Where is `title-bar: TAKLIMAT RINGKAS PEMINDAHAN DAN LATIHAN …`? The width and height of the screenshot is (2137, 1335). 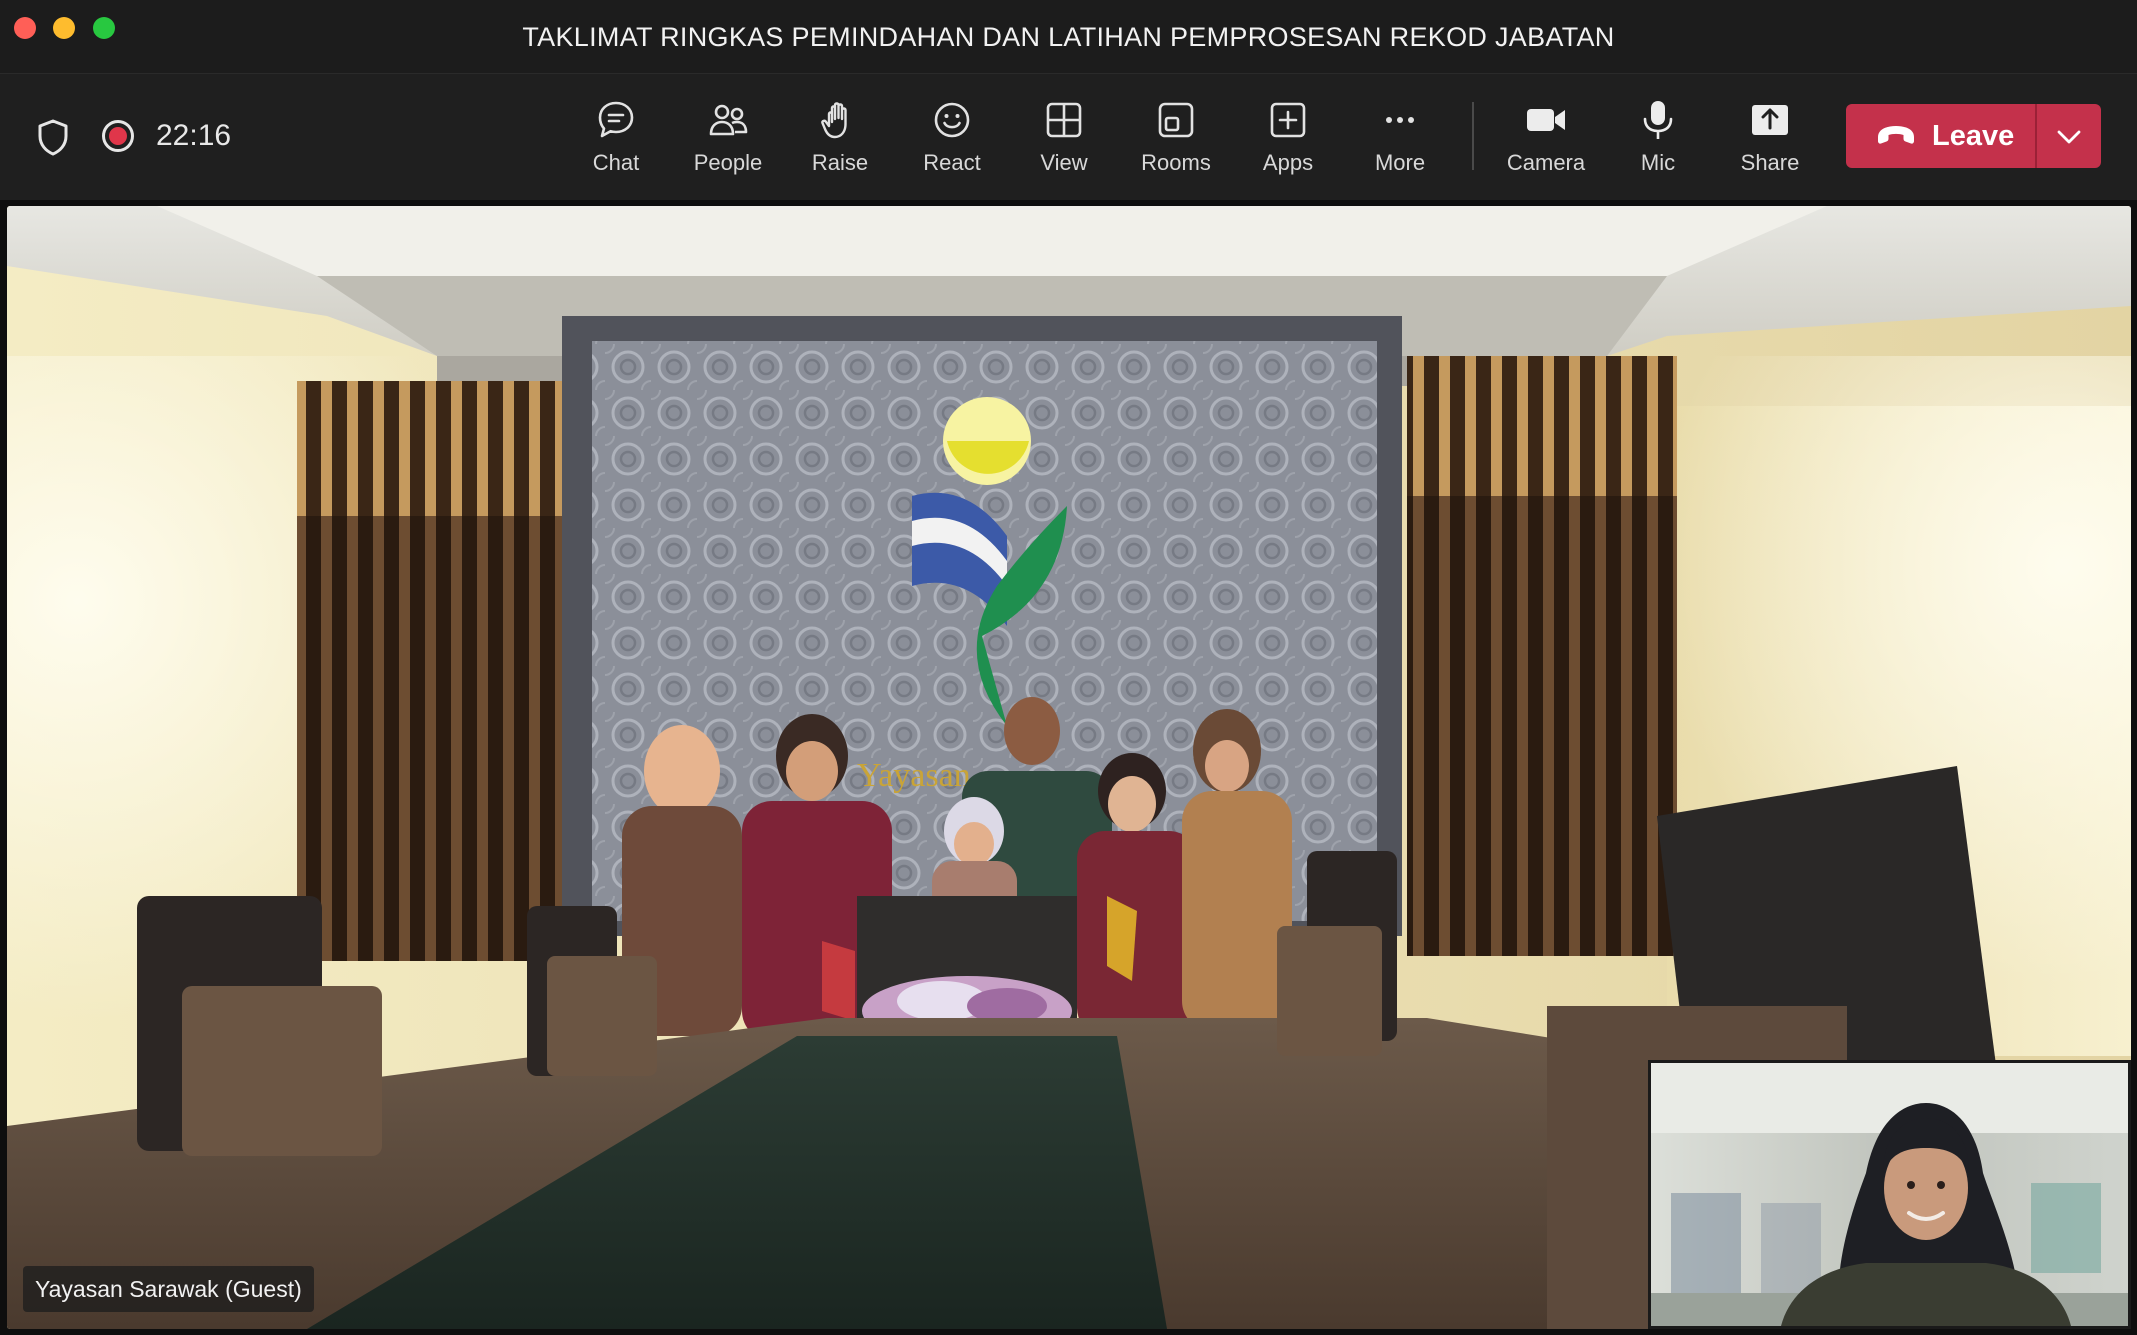
title-bar: TAKLIMAT RINGKAS PEMINDAHAN DAN LATIHAN … is located at coordinates (1068, 37).